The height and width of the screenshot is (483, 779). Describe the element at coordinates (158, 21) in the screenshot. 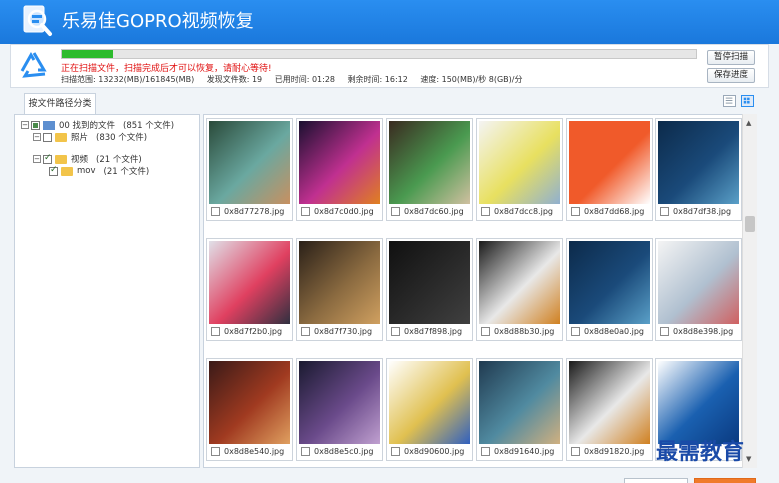

I see `app-title: 乐易佳GOPRO视频恢复` at that location.